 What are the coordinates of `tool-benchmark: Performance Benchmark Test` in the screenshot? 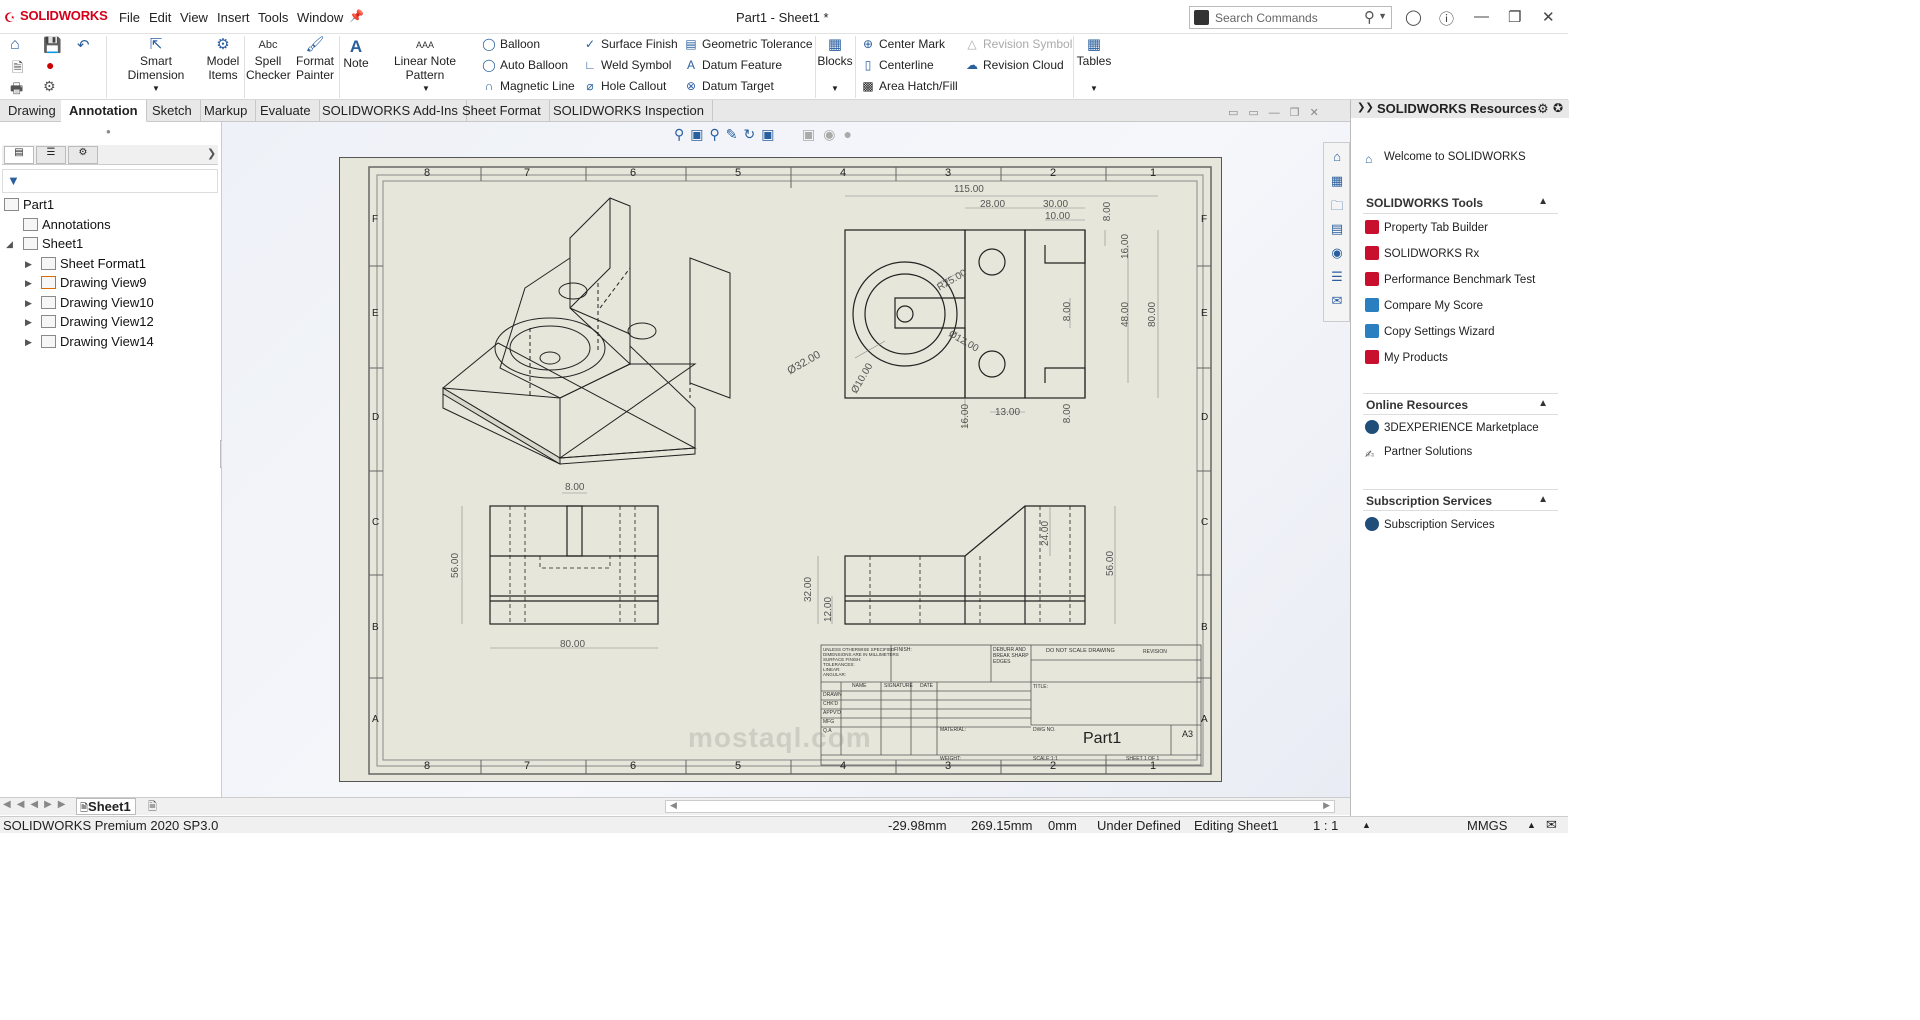 It's located at (1450, 279).